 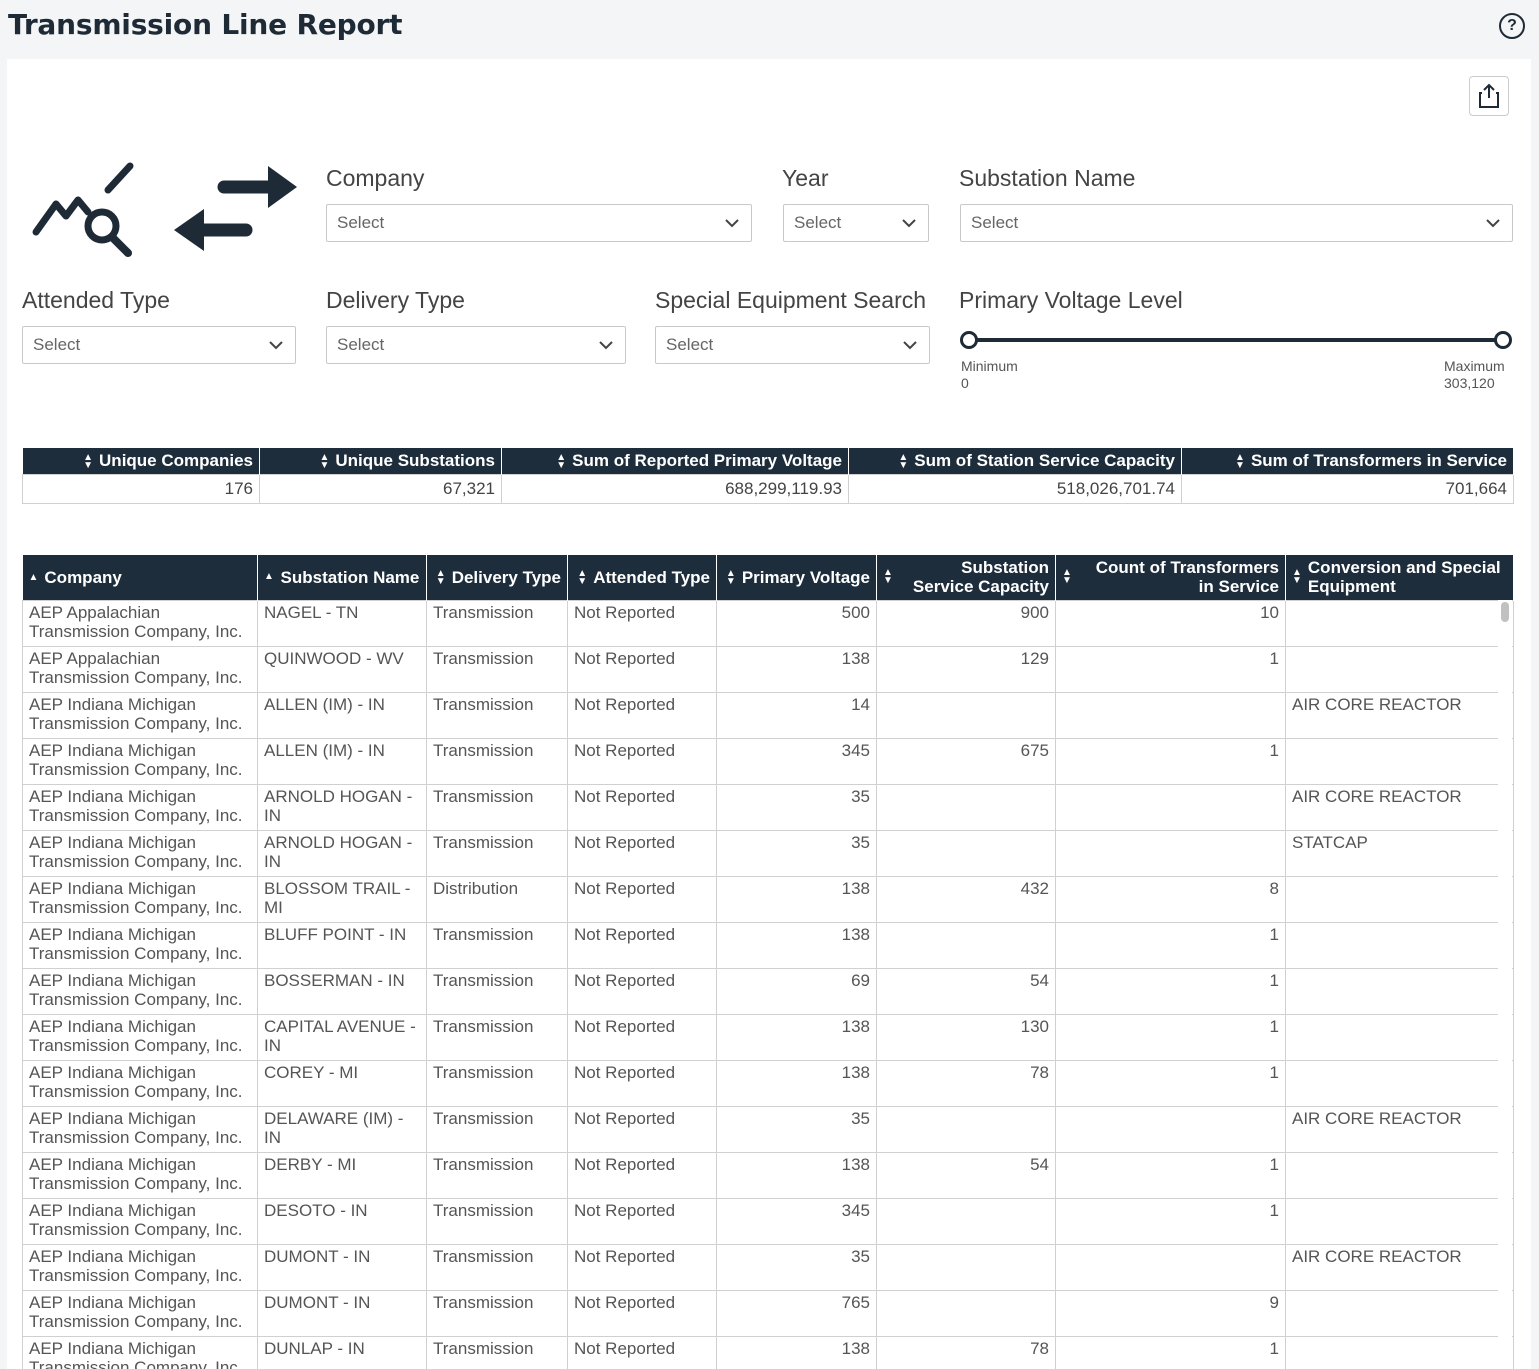 What do you see at coordinates (856, 223) in the screenshot?
I see `year-select: Select` at bounding box center [856, 223].